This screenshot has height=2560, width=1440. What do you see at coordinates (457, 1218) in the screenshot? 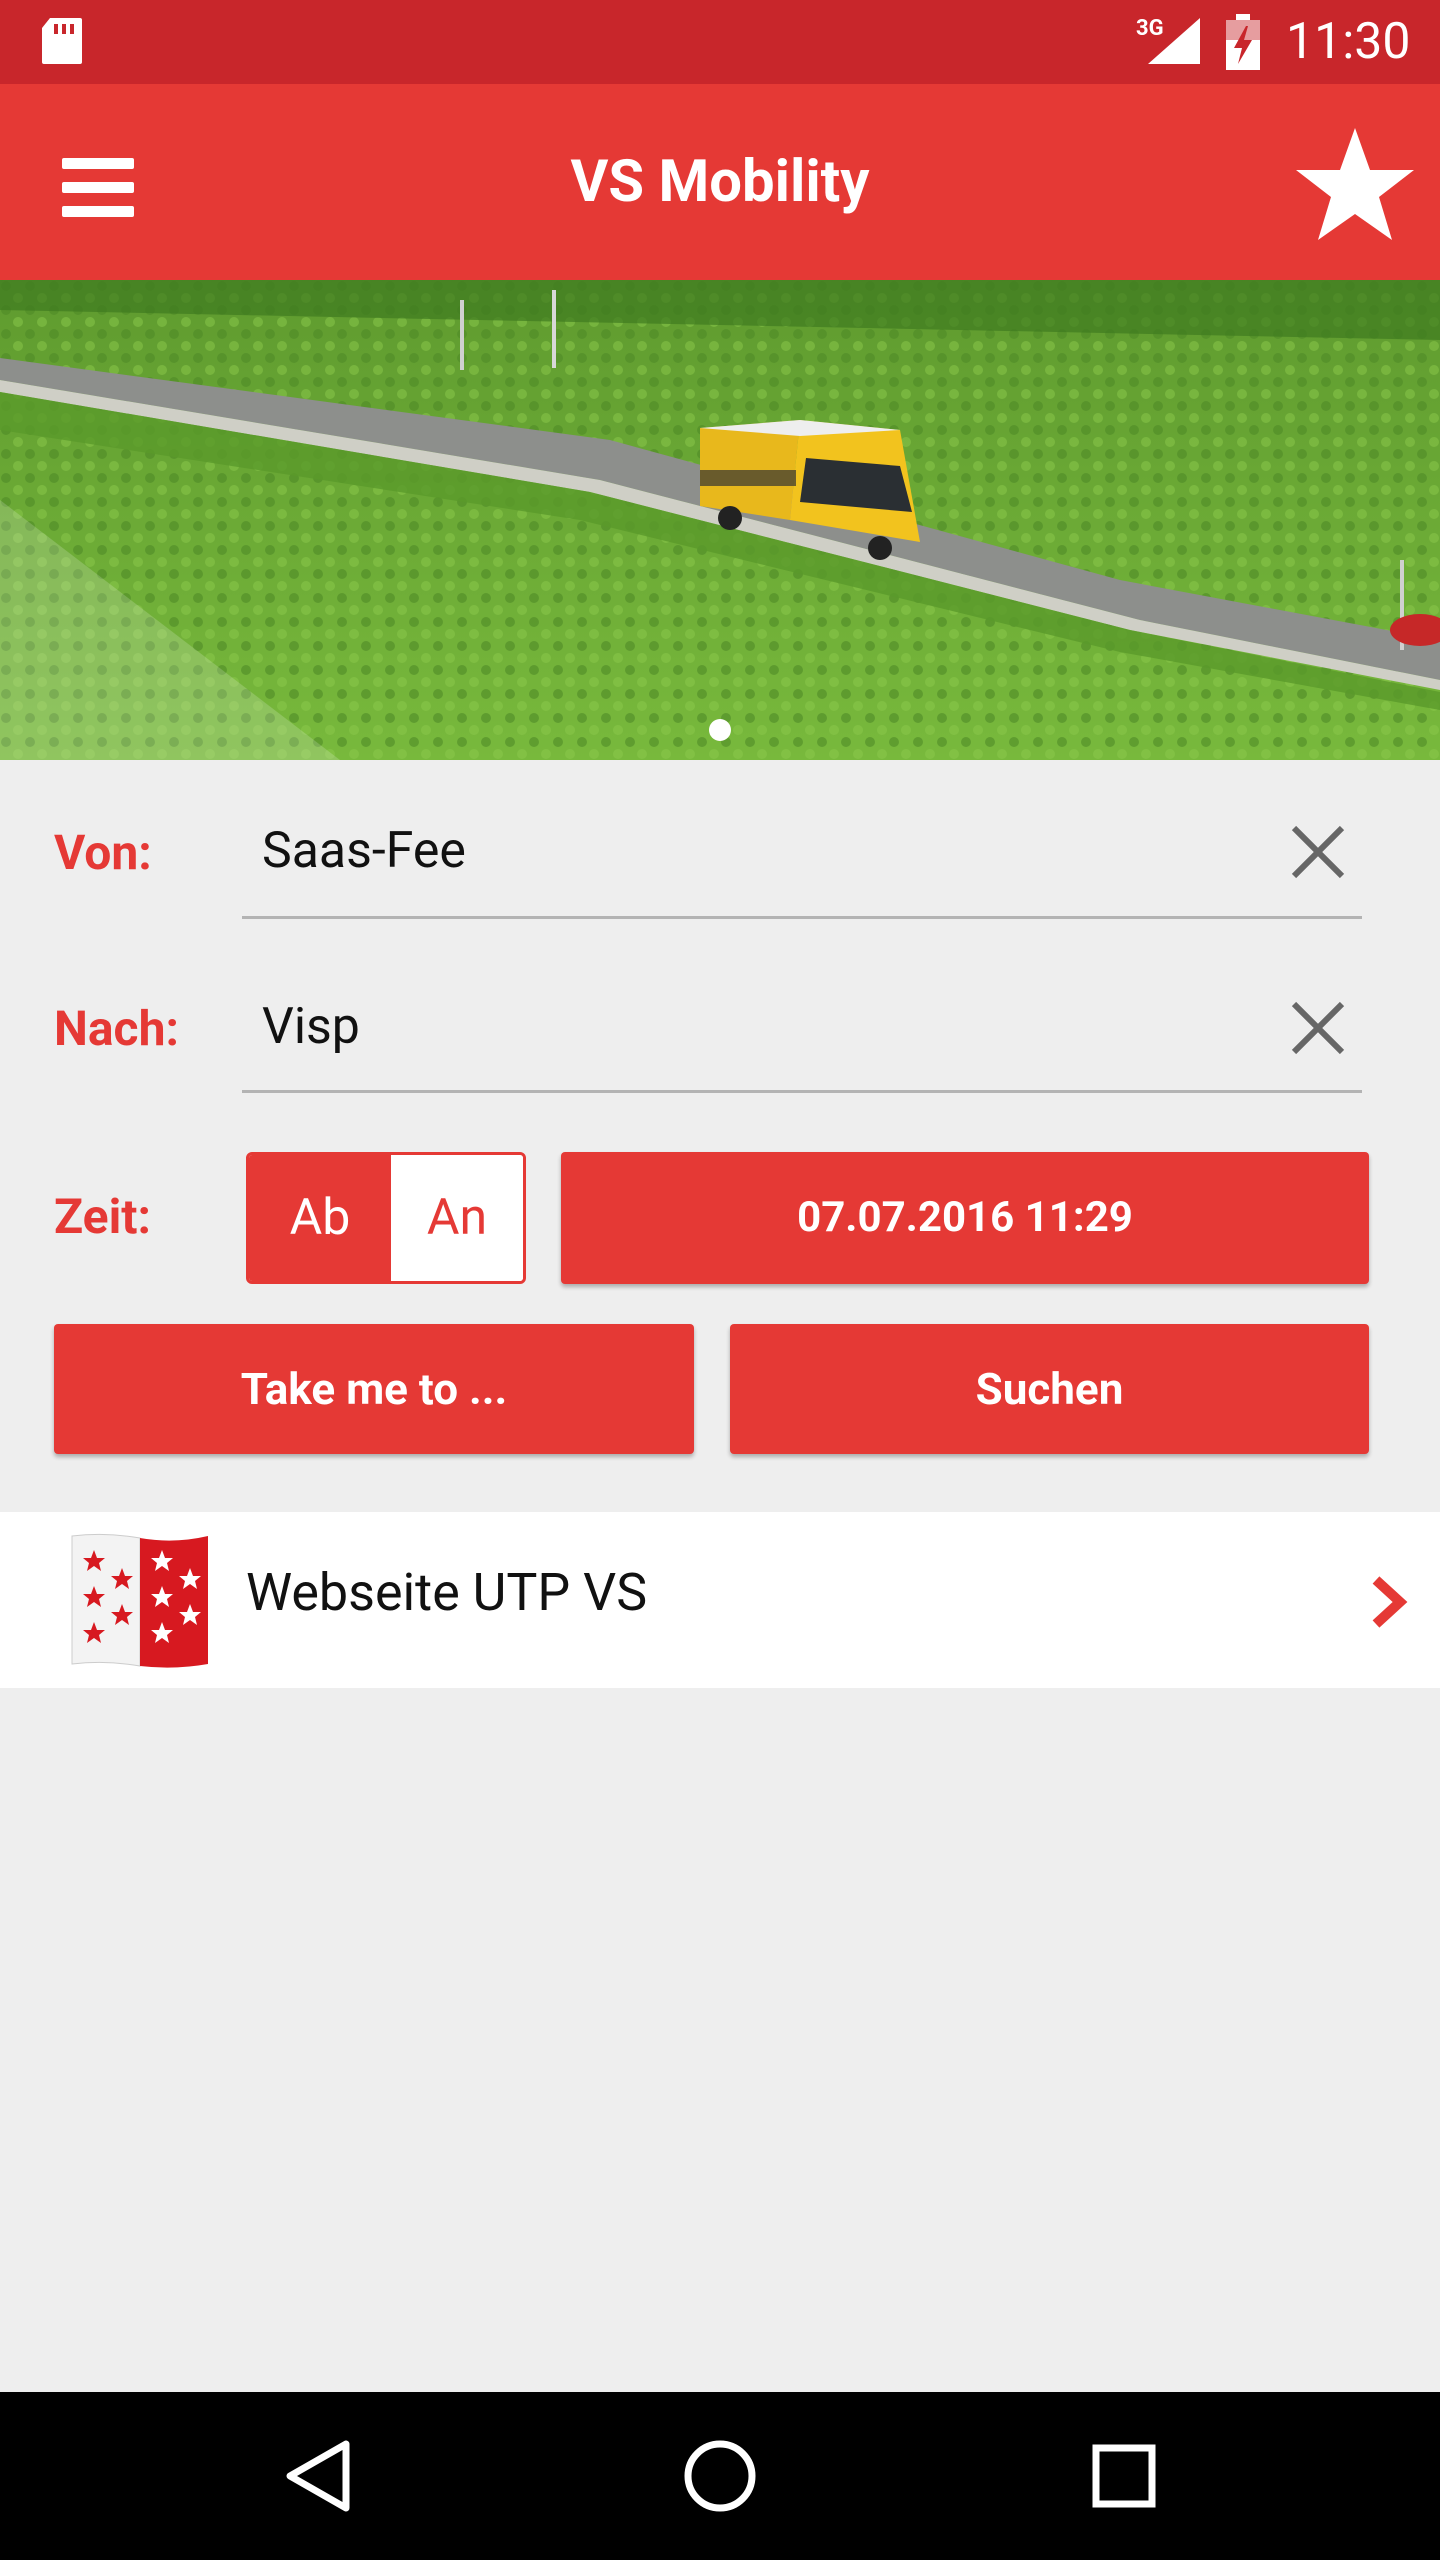
I see `toggle-arrival: An` at bounding box center [457, 1218].